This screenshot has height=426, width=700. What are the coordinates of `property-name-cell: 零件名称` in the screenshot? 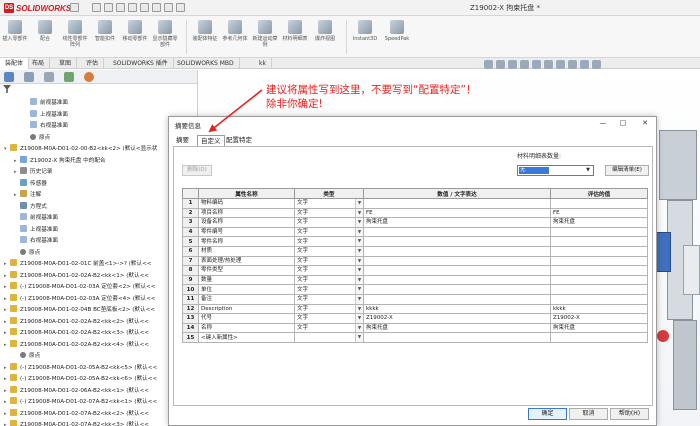 It's located at (246, 241).